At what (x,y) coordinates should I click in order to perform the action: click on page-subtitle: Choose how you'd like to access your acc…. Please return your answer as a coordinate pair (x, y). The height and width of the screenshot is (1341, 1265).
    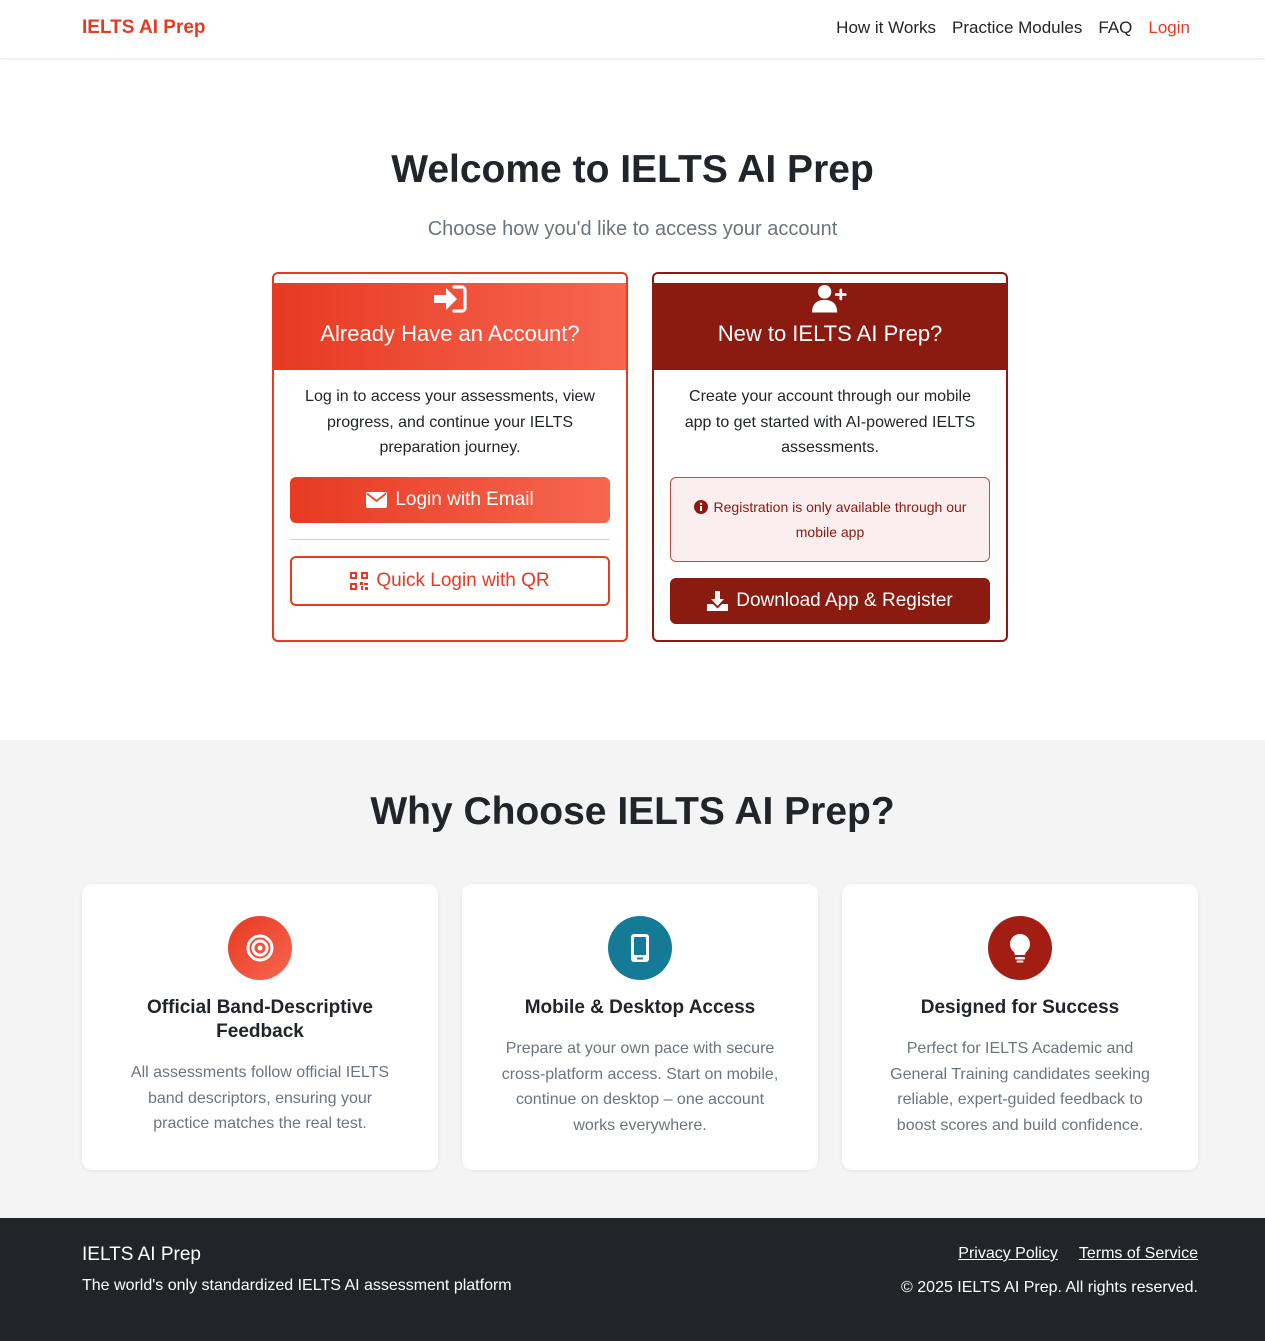
    Looking at the image, I should click on (632, 229).